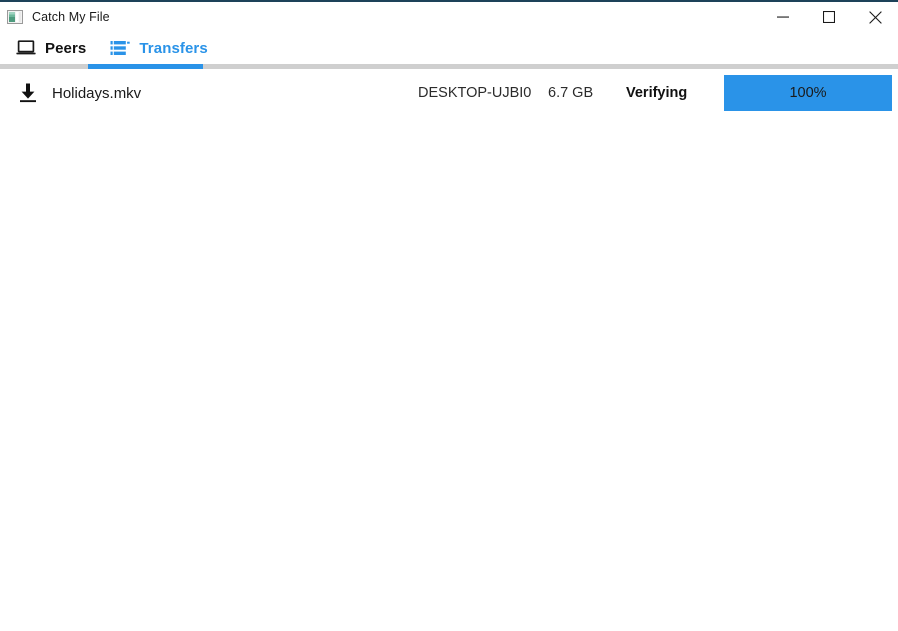  I want to click on maximize-icon, so click(829, 17).